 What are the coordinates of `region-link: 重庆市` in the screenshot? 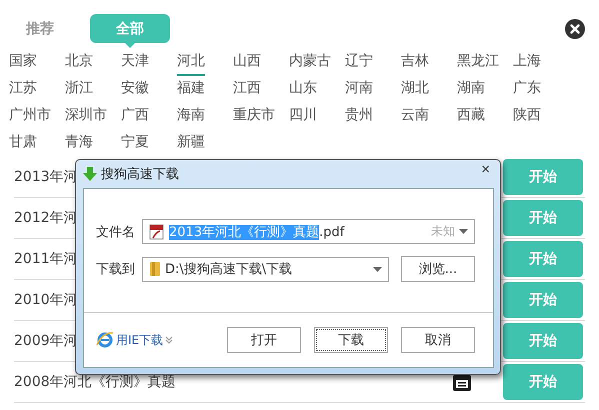 It's located at (254, 116).